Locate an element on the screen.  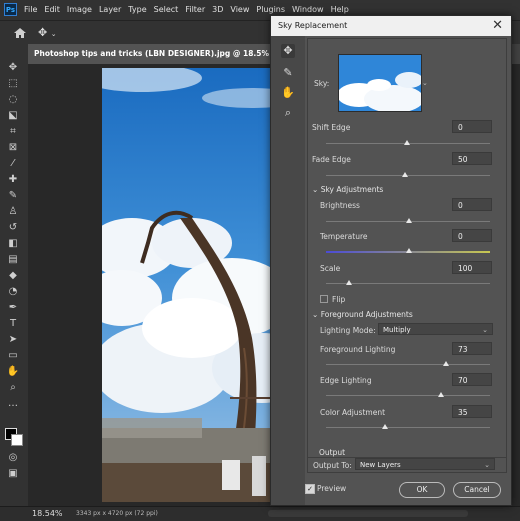
shift-edge-slider is located at coordinates (408, 142).